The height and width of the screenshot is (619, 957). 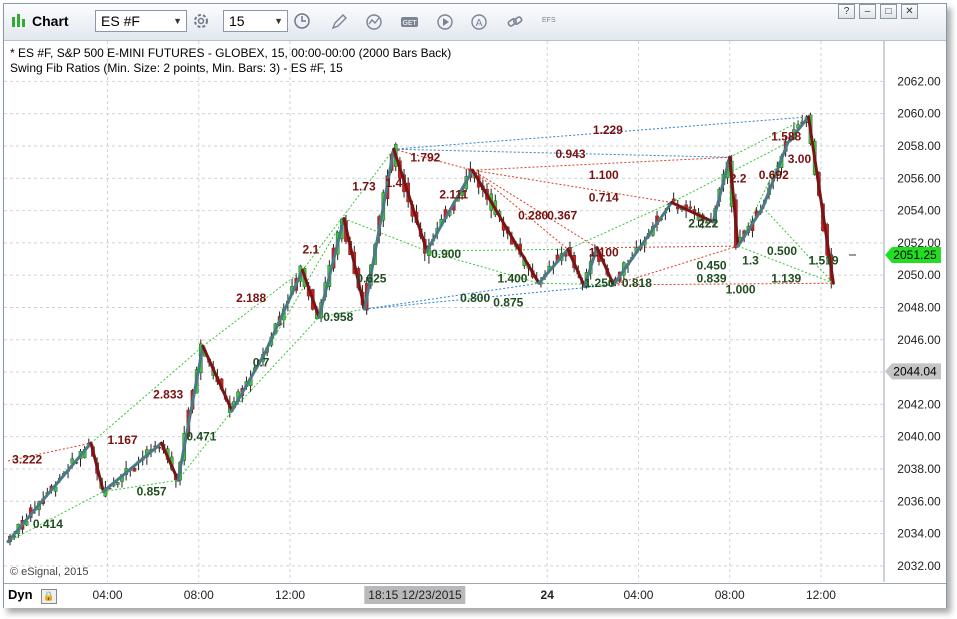 What do you see at coordinates (915, 255) in the screenshot?
I see `last-price-label: 2051.25` at bounding box center [915, 255].